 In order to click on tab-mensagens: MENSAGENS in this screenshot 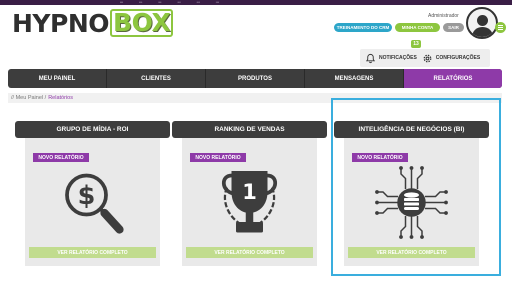, I will do `click(354, 78)`.